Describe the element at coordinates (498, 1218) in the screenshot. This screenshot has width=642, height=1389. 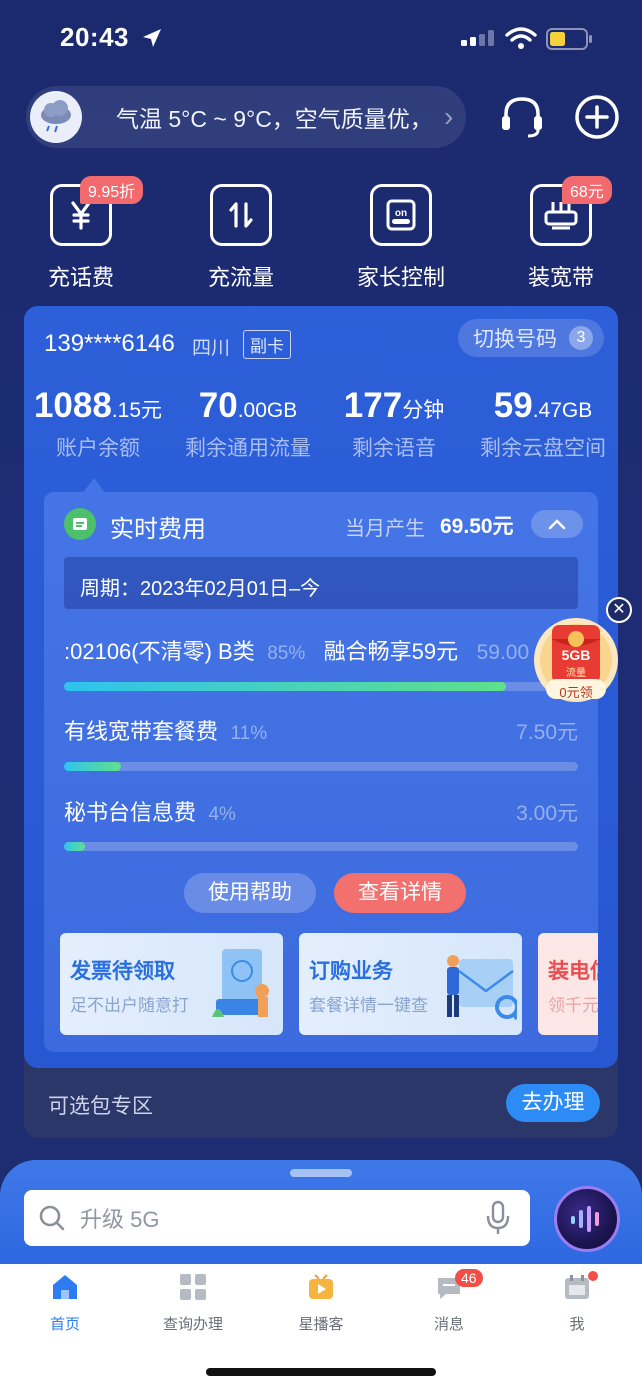
I see `microphone-icon` at that location.